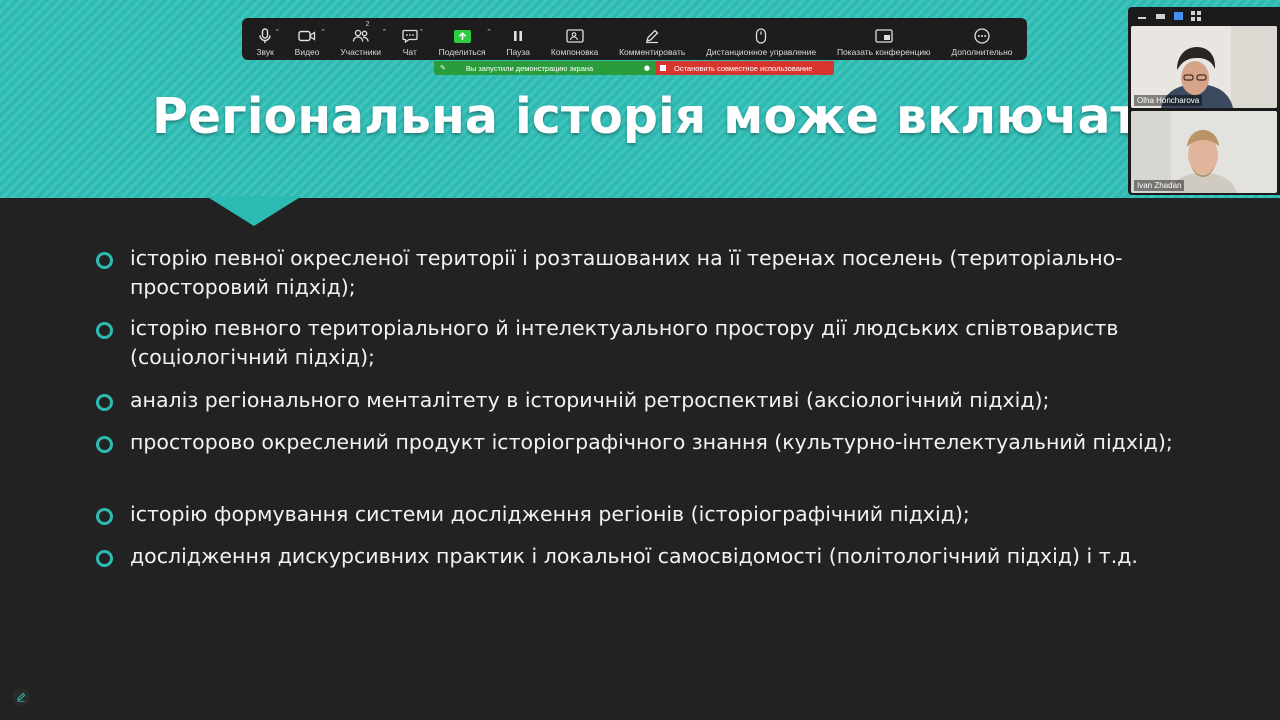  What do you see at coordinates (646, 68) in the screenshot?
I see `shield-icon: ●` at bounding box center [646, 68].